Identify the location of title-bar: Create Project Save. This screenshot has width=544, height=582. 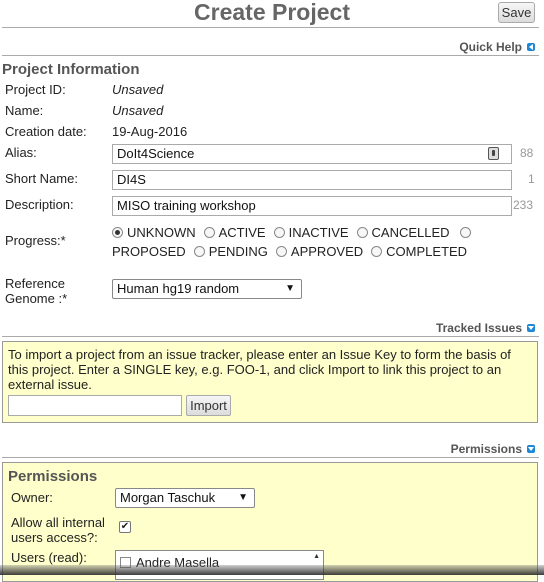
(272, 14).